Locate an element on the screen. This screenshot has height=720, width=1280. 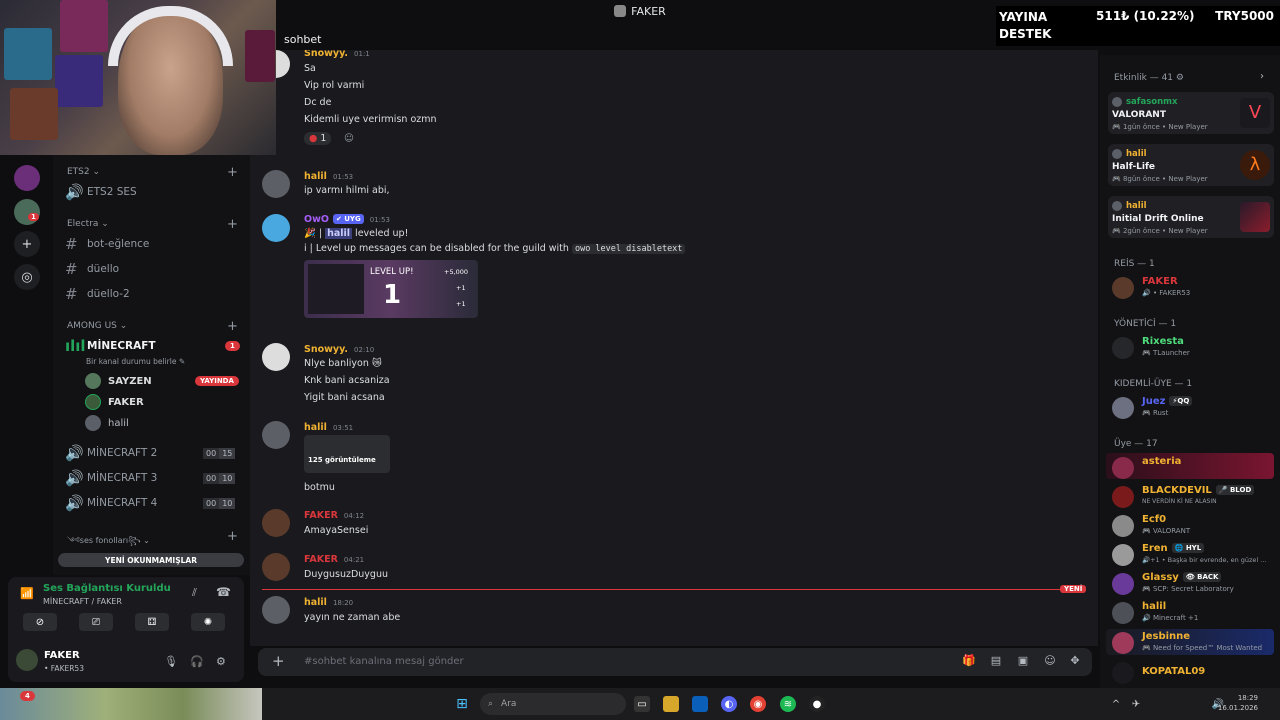
message-author: halil 01:53 is located at coordinates (328, 176).